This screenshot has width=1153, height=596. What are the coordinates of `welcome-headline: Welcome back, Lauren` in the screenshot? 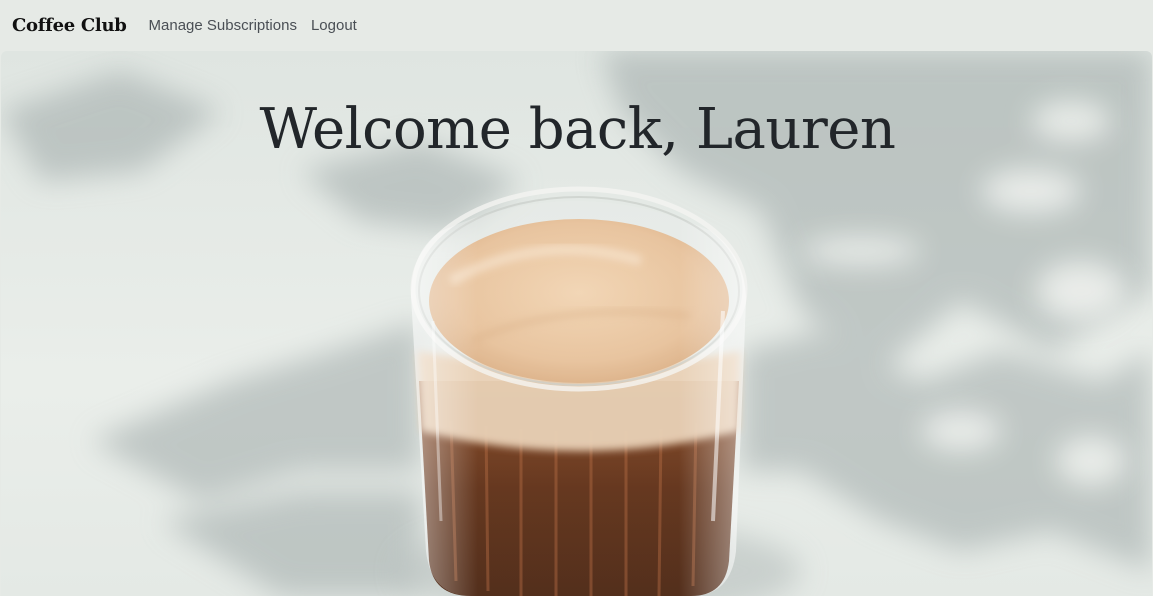 It's located at (577, 129).